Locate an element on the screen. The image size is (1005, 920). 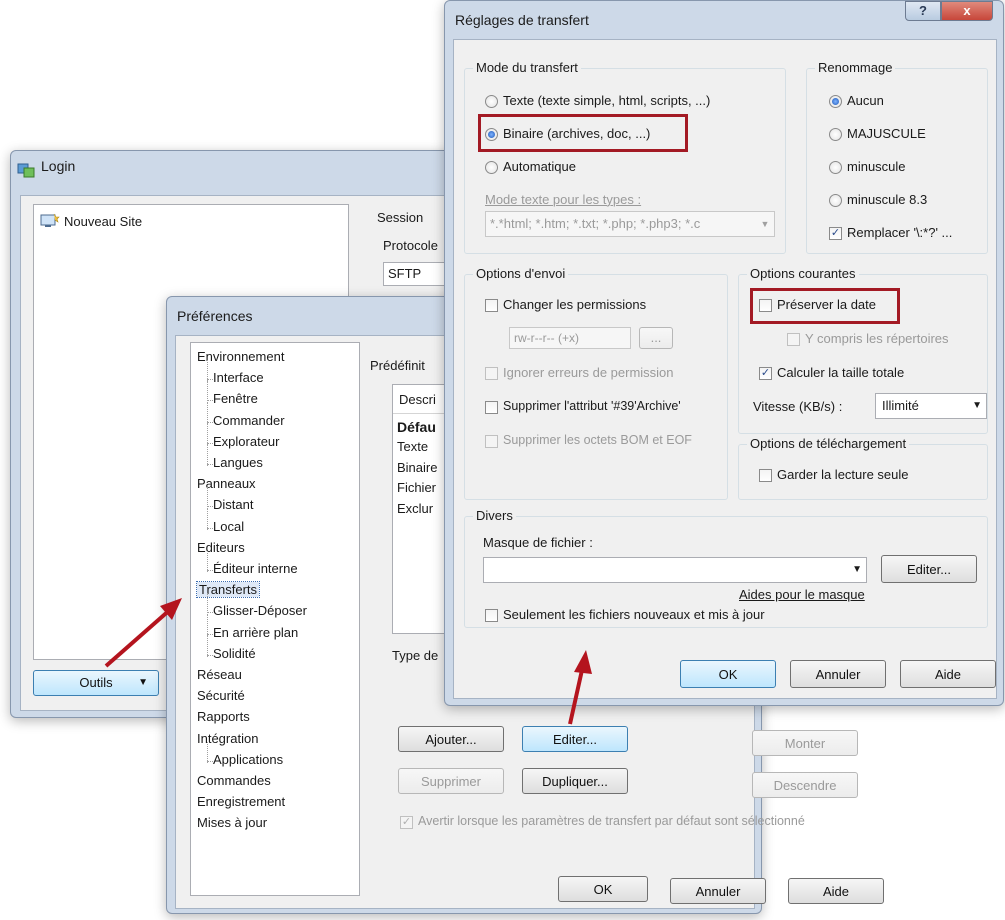
new-site-icon is located at coordinates (50, 222).